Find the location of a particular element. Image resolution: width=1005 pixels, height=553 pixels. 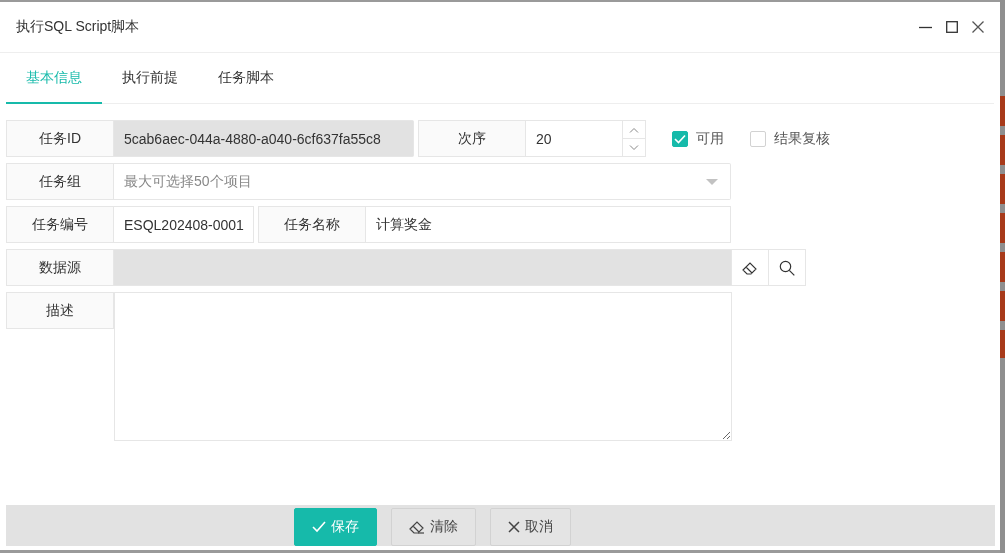

field-label: 描述 is located at coordinates (60, 310).